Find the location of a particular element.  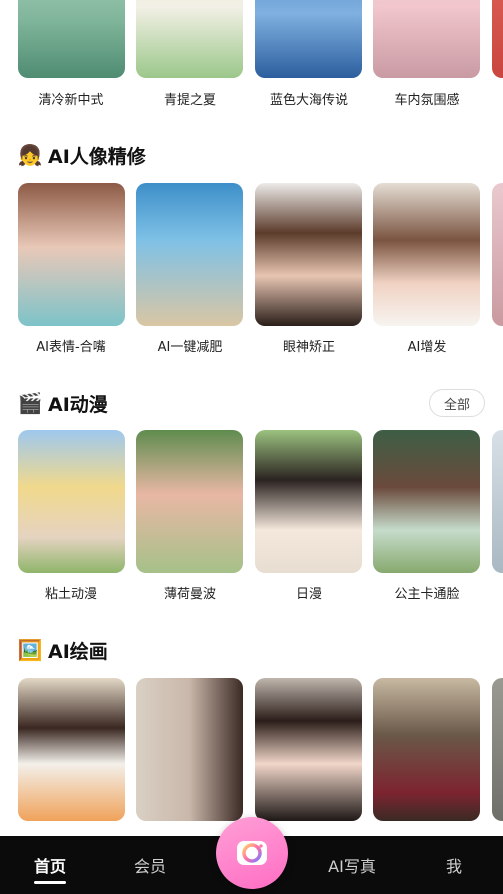

card-label: 眼神矫正 is located at coordinates (308, 347).